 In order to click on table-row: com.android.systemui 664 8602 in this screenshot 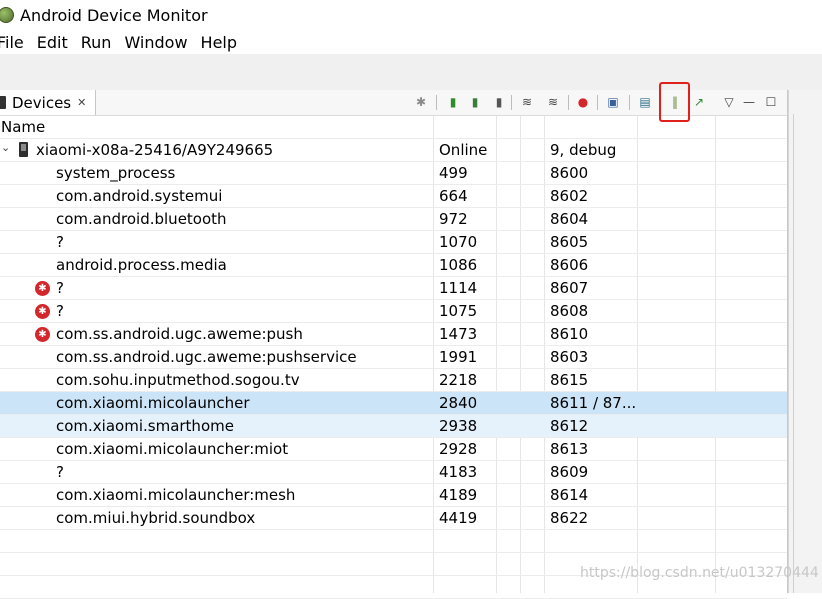, I will do `click(393, 196)`.